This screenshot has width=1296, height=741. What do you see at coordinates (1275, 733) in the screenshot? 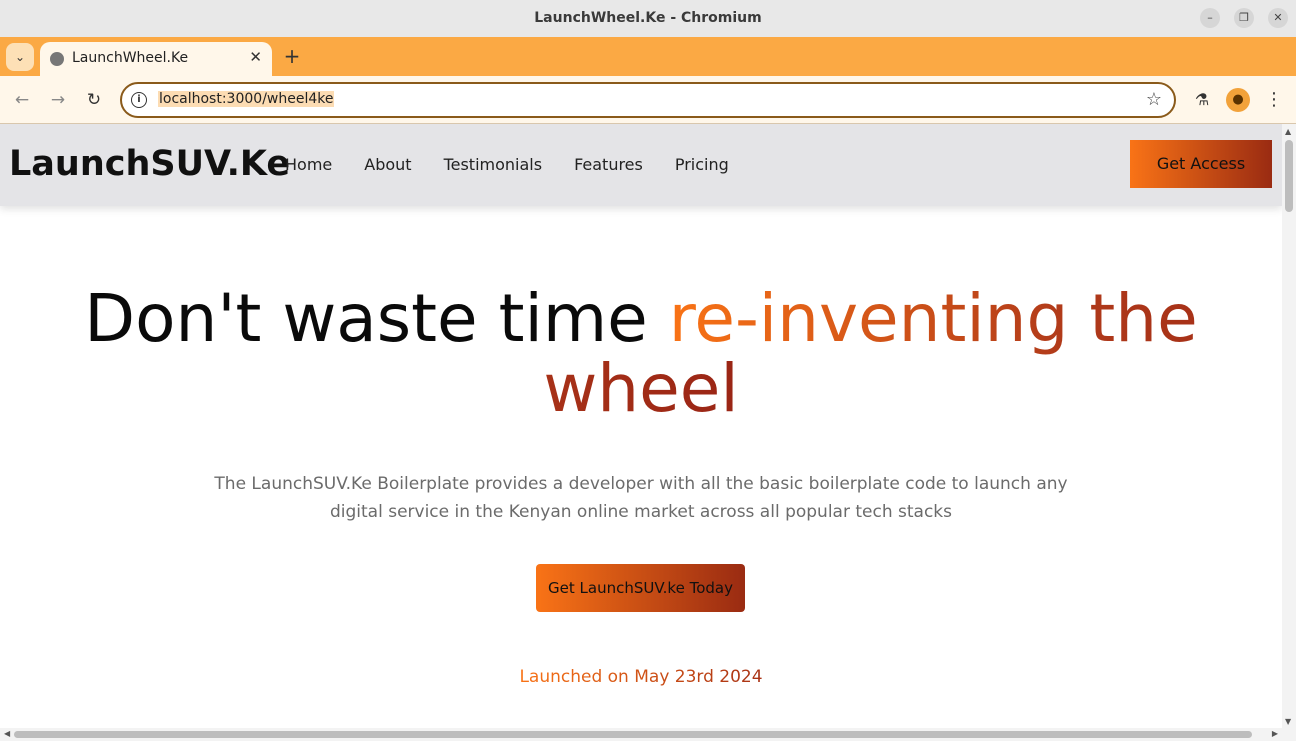
I see `scroll-right-icon: ▶` at bounding box center [1275, 733].